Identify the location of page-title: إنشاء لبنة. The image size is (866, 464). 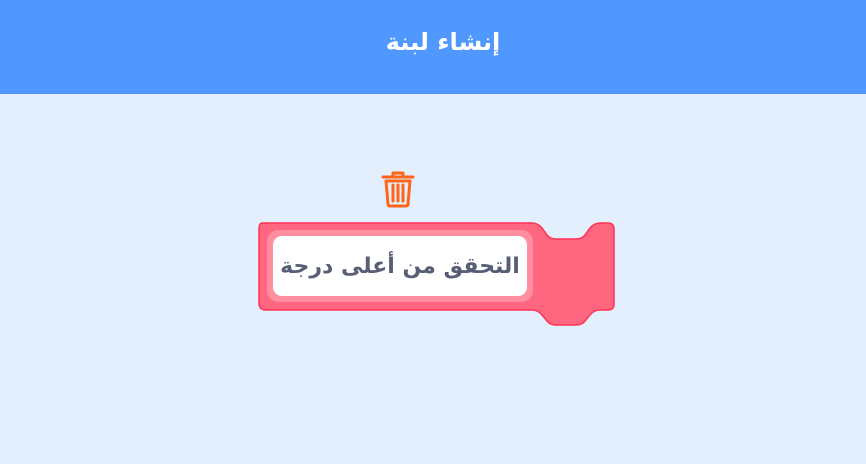
(443, 42).